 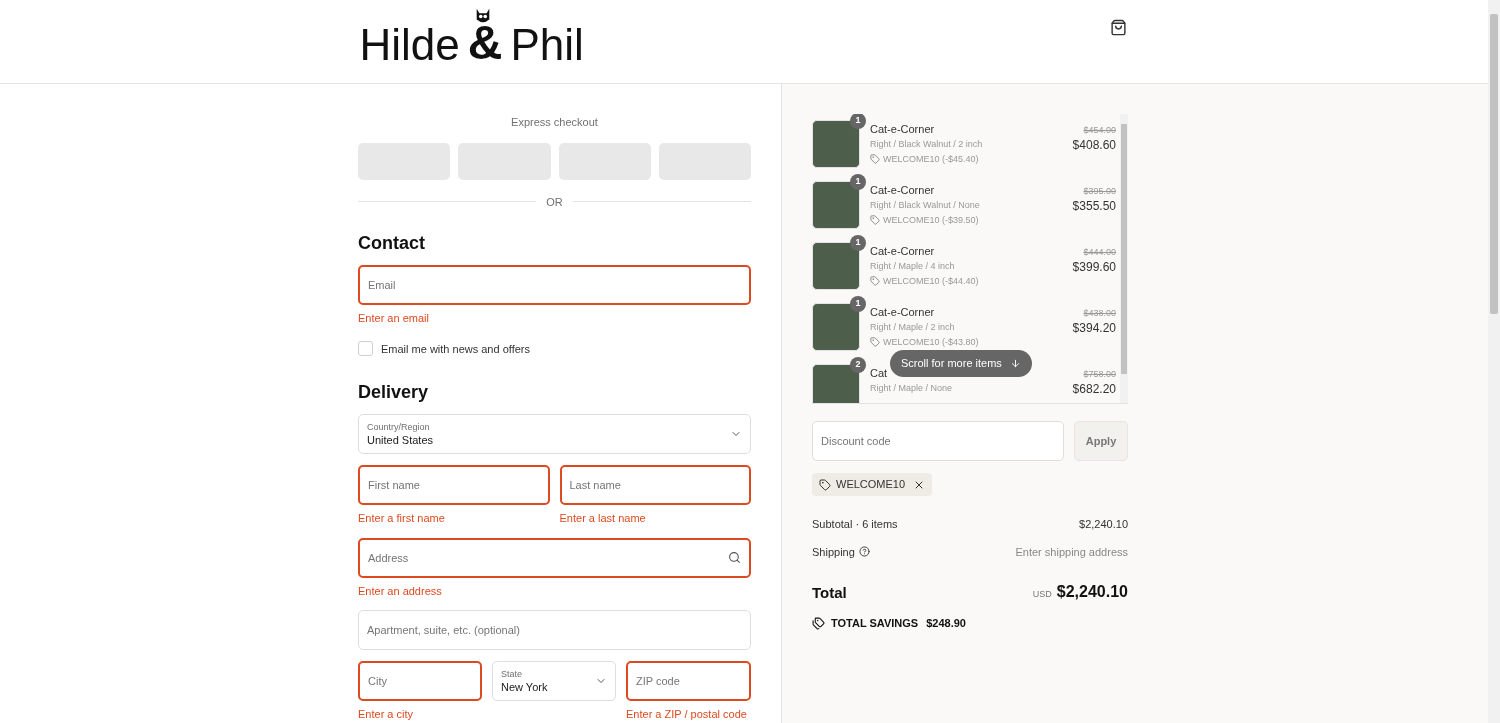 What do you see at coordinates (1099, 191) in the screenshot?
I see `original-price: $395.00` at bounding box center [1099, 191].